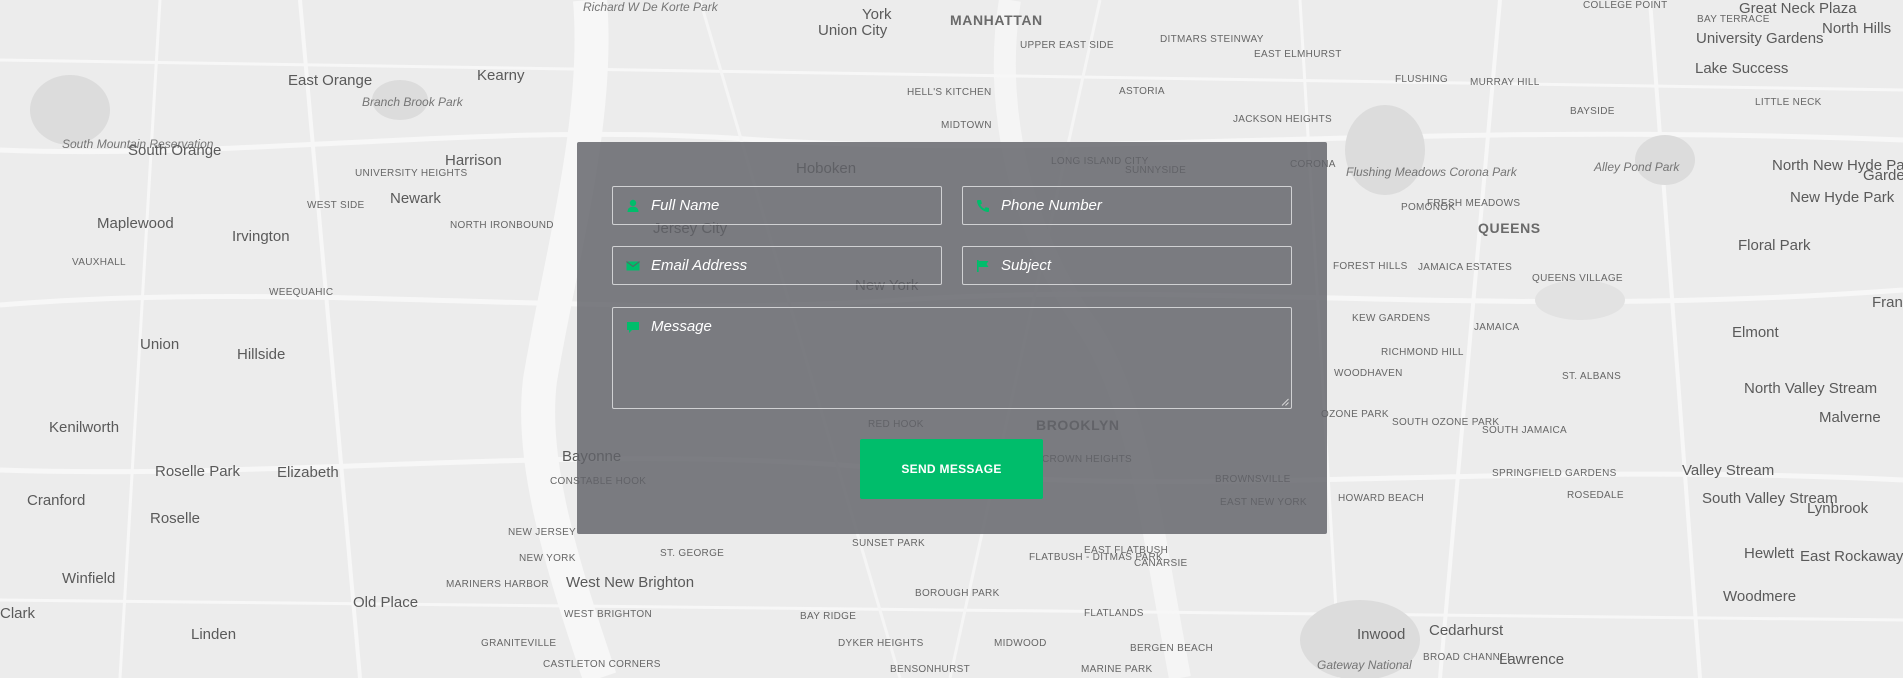 The height and width of the screenshot is (678, 1903). Describe the element at coordinates (1625, 5) in the screenshot. I see `map-label: COLLEGE POINT` at that location.